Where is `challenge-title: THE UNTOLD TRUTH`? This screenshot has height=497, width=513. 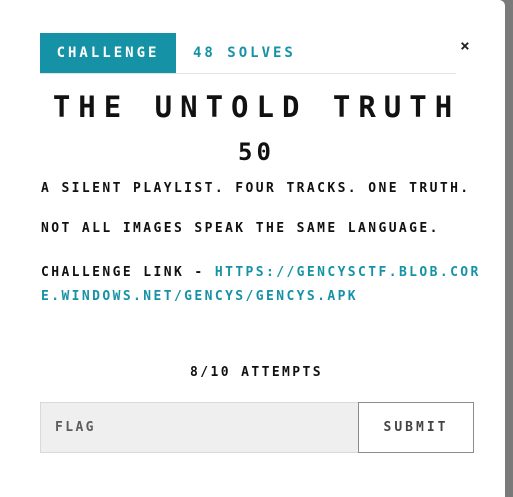 challenge-title: THE UNTOLD TRUTH is located at coordinates (256, 107).